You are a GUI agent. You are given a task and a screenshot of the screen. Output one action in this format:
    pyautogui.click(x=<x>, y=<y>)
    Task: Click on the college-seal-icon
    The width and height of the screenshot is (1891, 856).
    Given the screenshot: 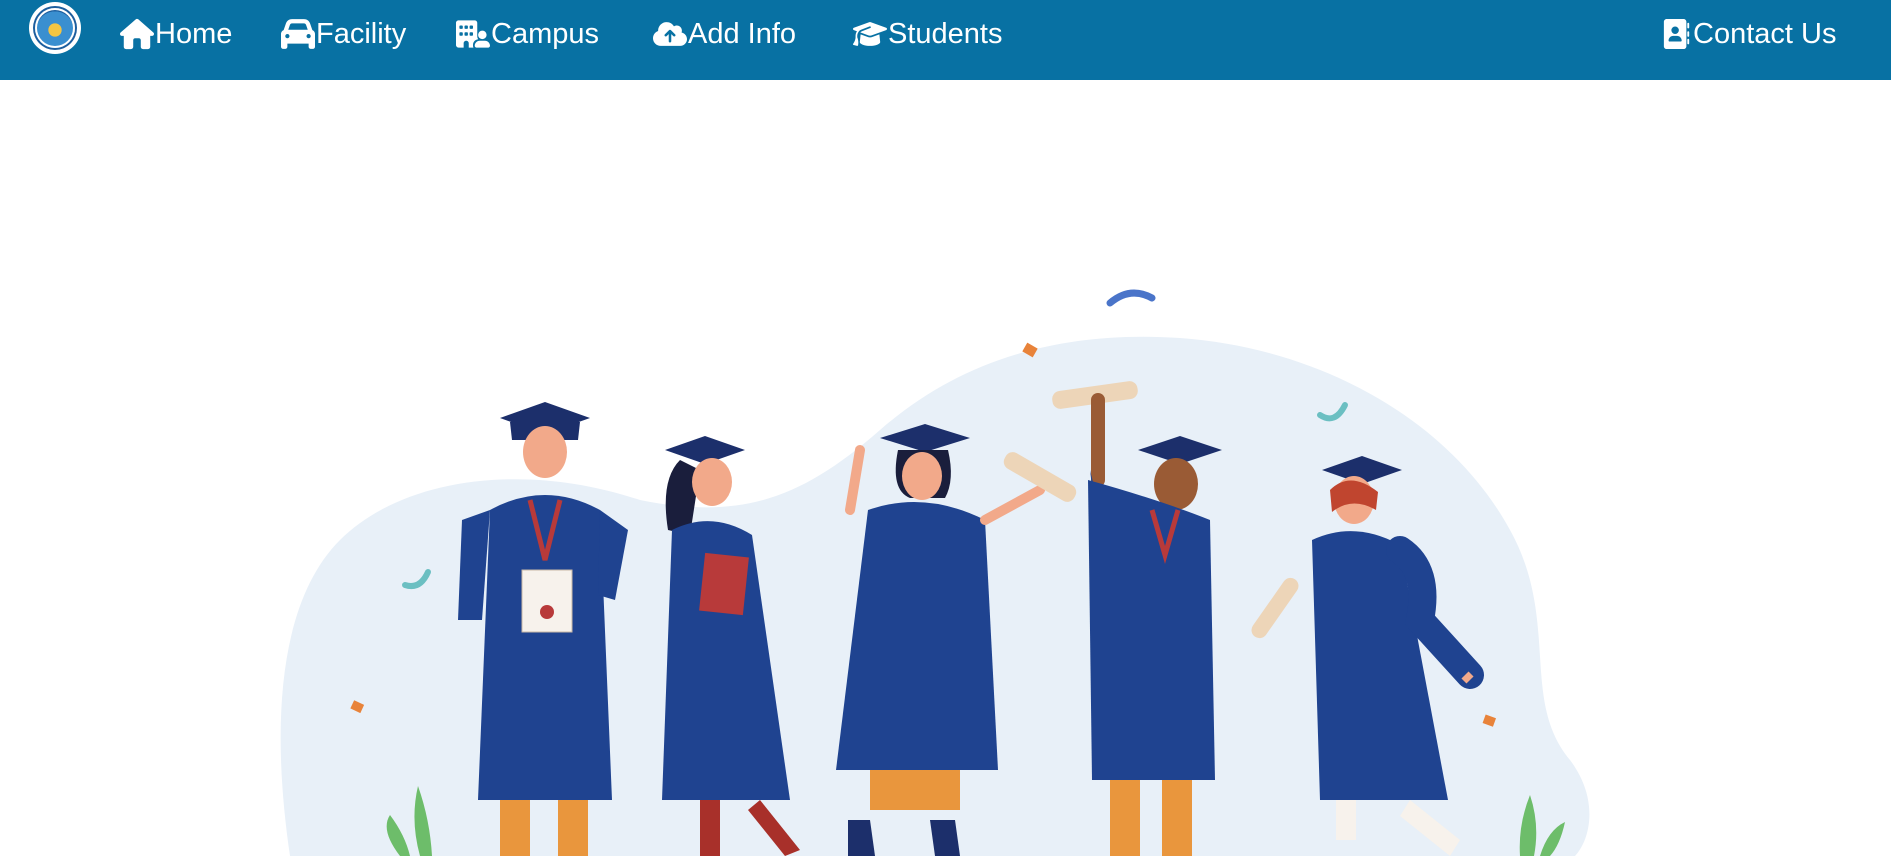 What is the action you would take?
    pyautogui.click(x=55, y=28)
    